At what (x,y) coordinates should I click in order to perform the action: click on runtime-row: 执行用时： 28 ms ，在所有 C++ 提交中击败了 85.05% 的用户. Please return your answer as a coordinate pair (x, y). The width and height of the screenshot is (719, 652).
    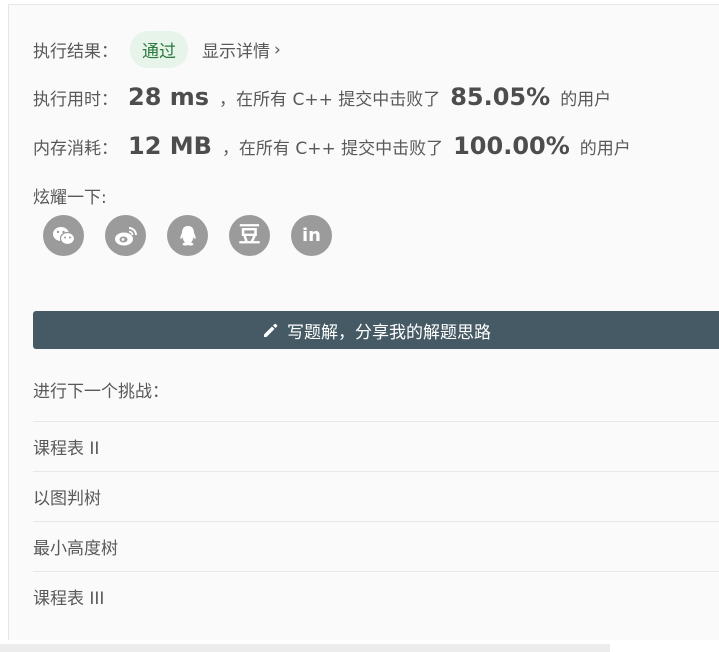
    Looking at the image, I should click on (322, 97).